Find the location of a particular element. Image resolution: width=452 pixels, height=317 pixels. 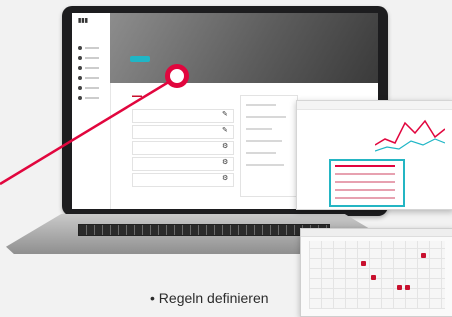

app-logo: ▮▮▮ is located at coordinates (83, 21).